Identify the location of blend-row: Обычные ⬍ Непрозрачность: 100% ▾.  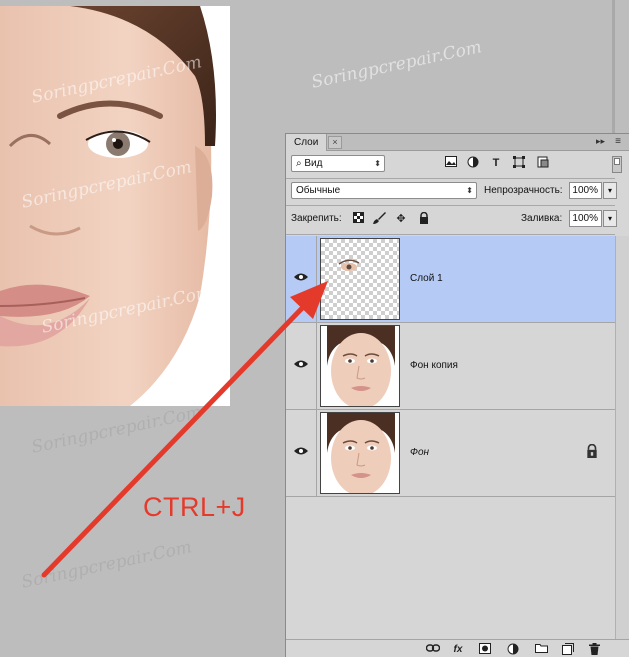
(457, 192).